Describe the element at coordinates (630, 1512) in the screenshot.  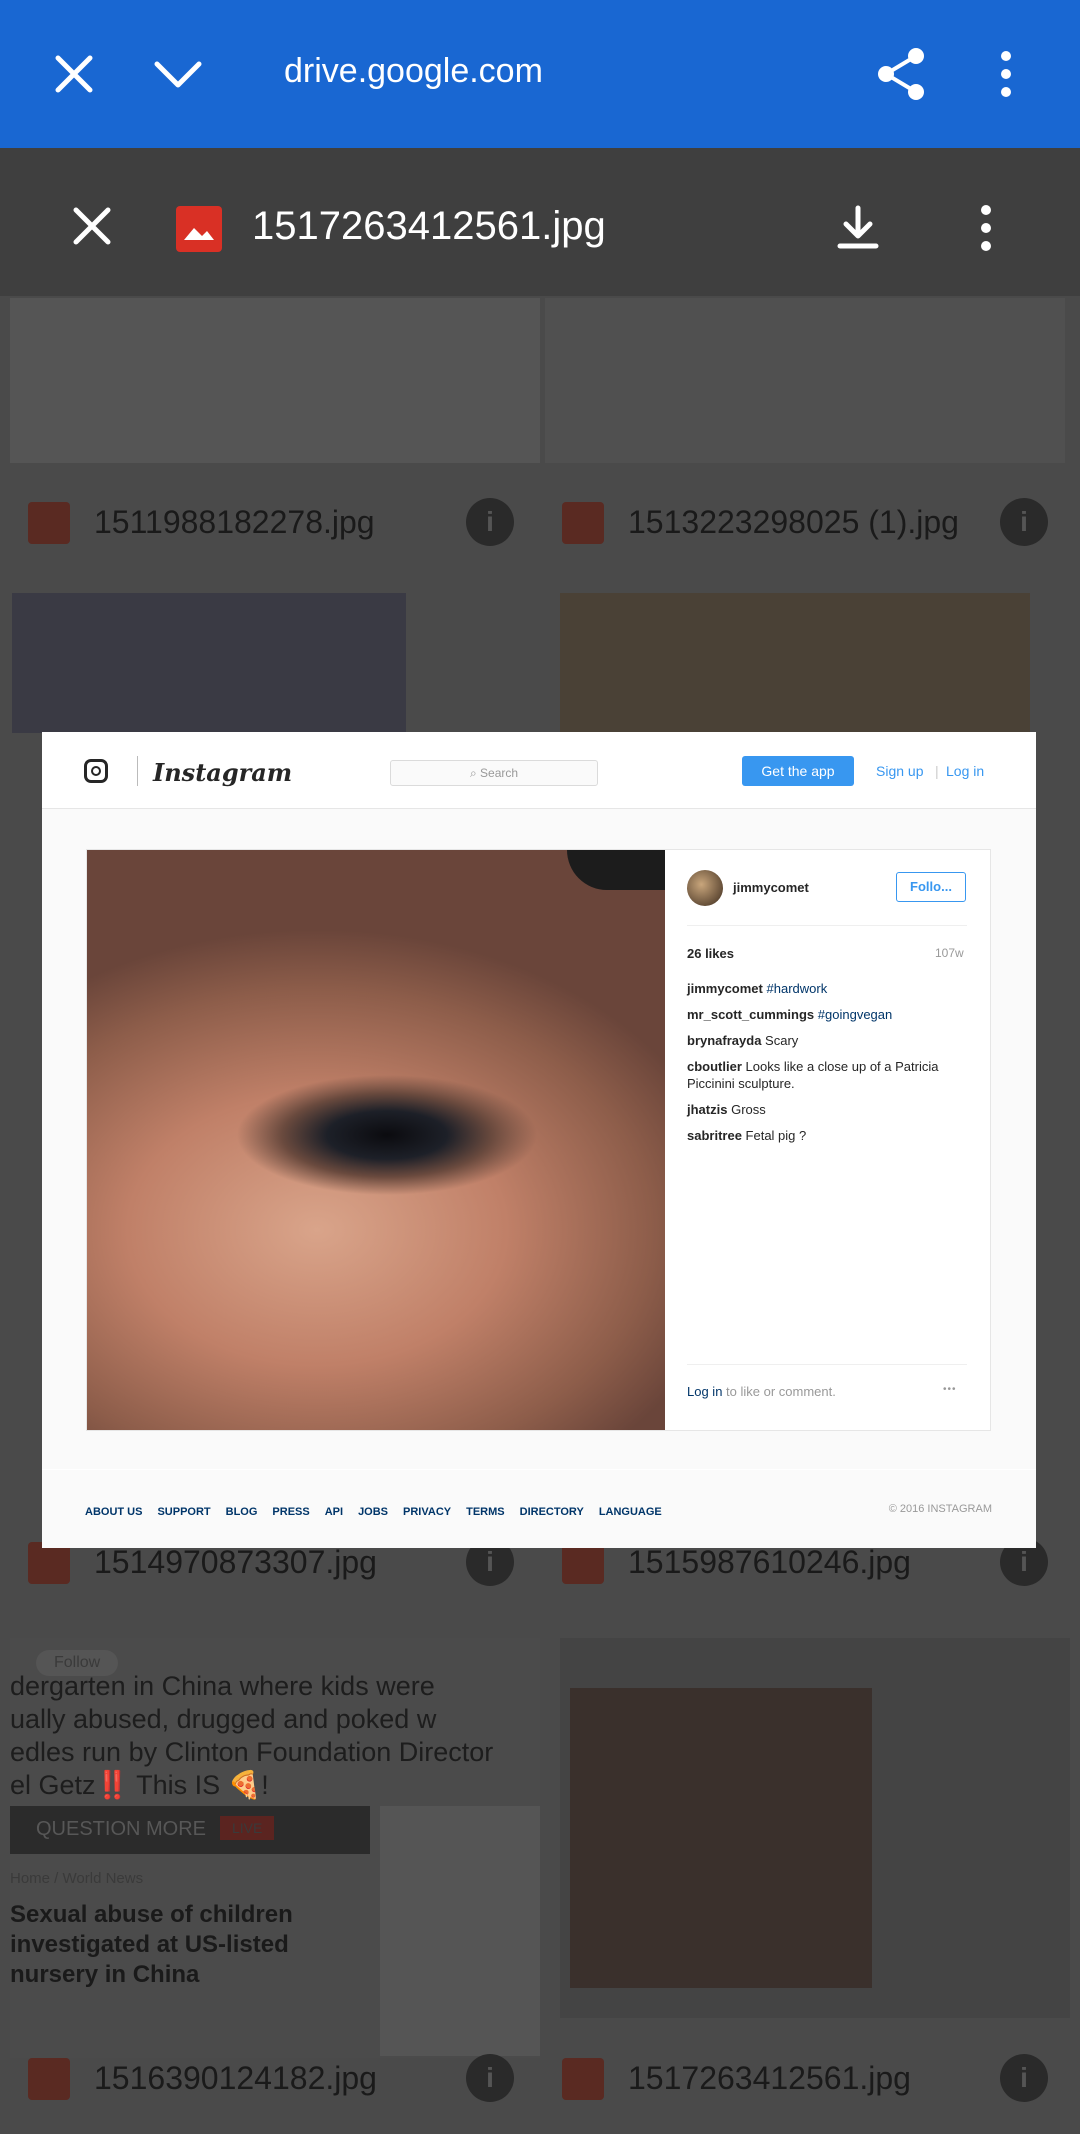
I see `footer-link: Language` at that location.